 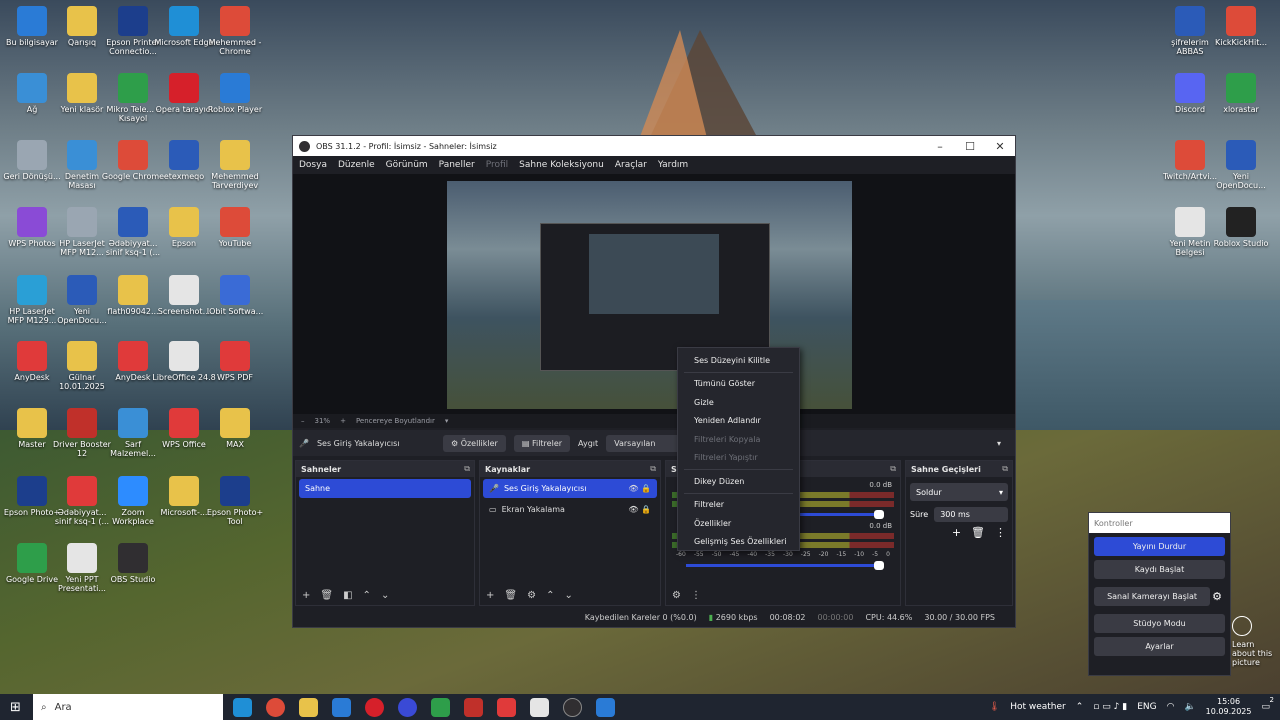 What do you see at coordinates (133, 563) in the screenshot?
I see `desktop-icon: OBS Studio` at bounding box center [133, 563].